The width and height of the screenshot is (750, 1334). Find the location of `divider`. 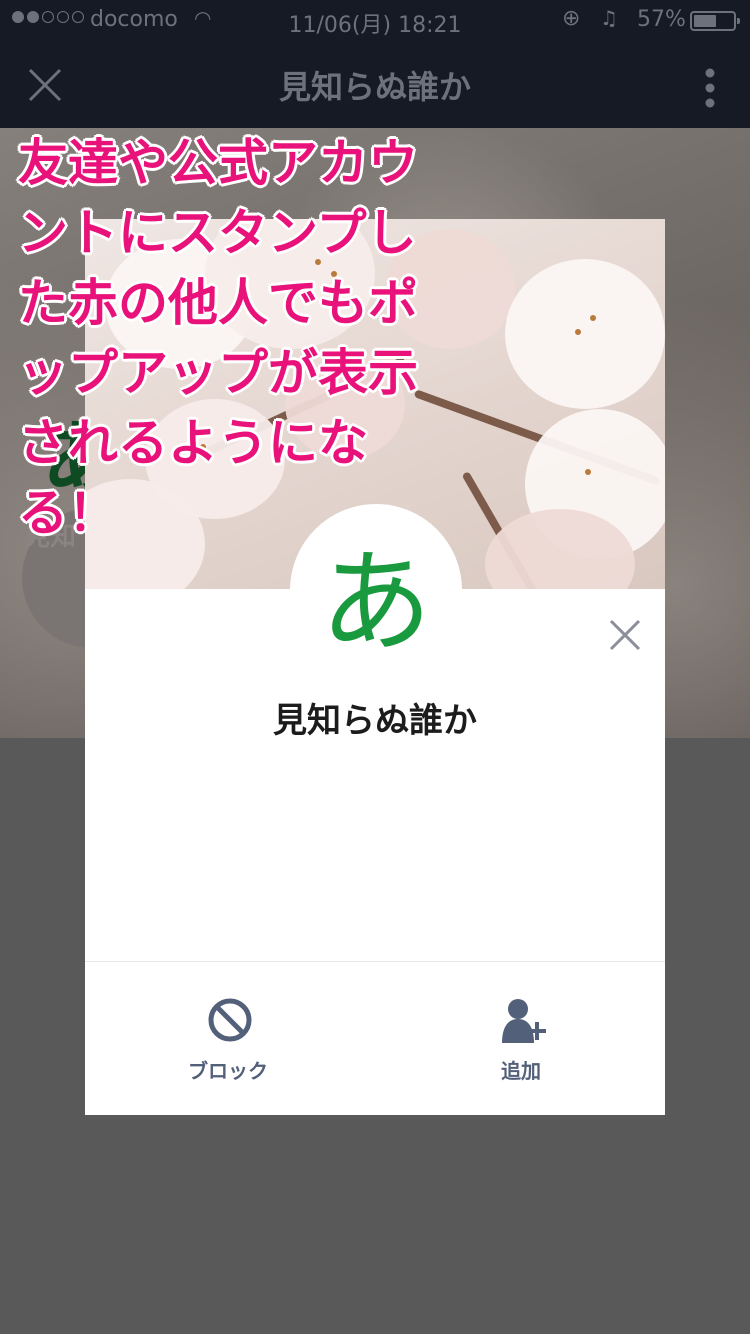

divider is located at coordinates (375, 961).